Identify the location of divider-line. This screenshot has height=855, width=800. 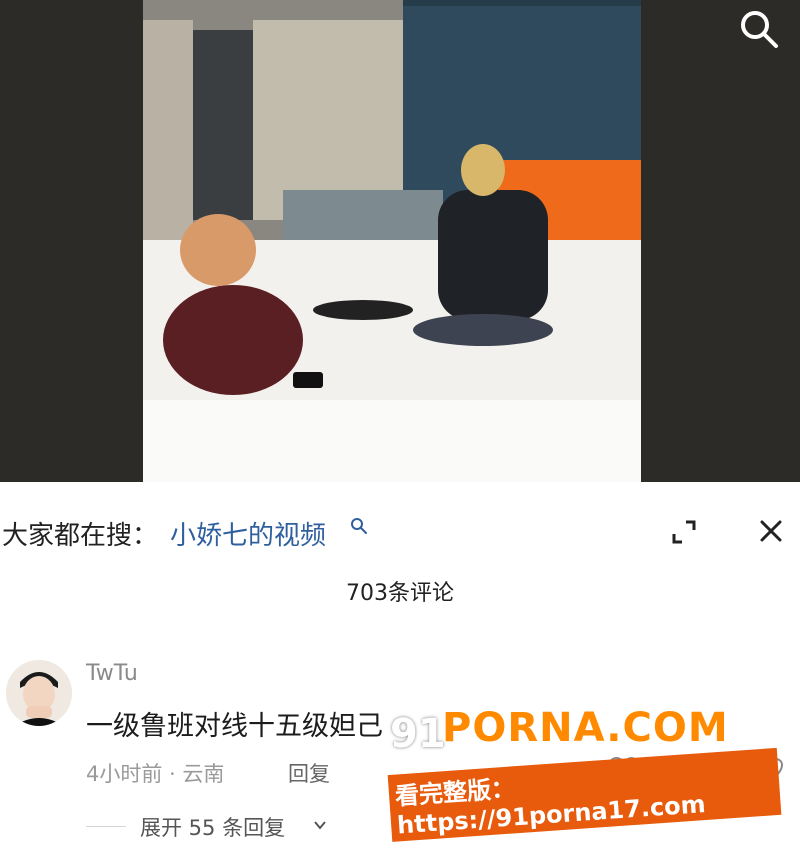
(106, 826).